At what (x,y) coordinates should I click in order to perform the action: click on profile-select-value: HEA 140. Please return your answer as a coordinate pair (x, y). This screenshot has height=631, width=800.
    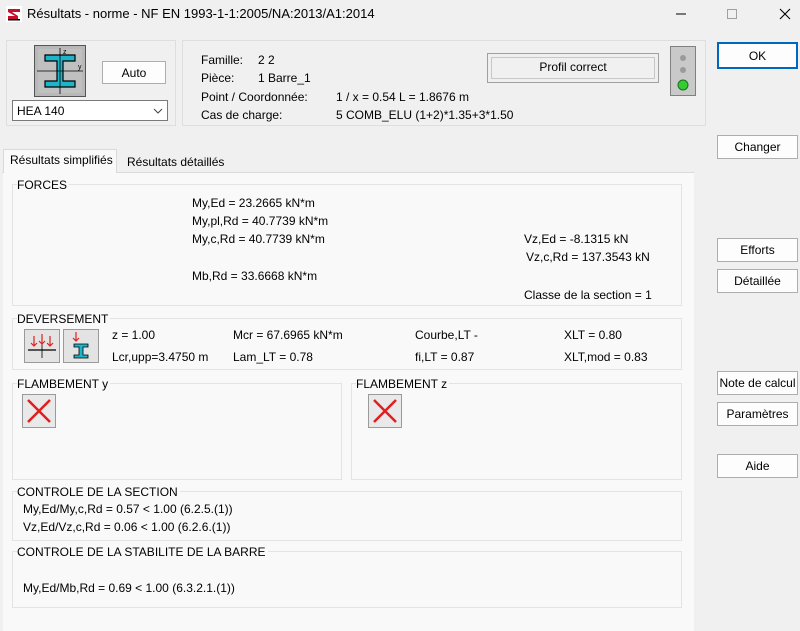
    Looking at the image, I should click on (41, 111).